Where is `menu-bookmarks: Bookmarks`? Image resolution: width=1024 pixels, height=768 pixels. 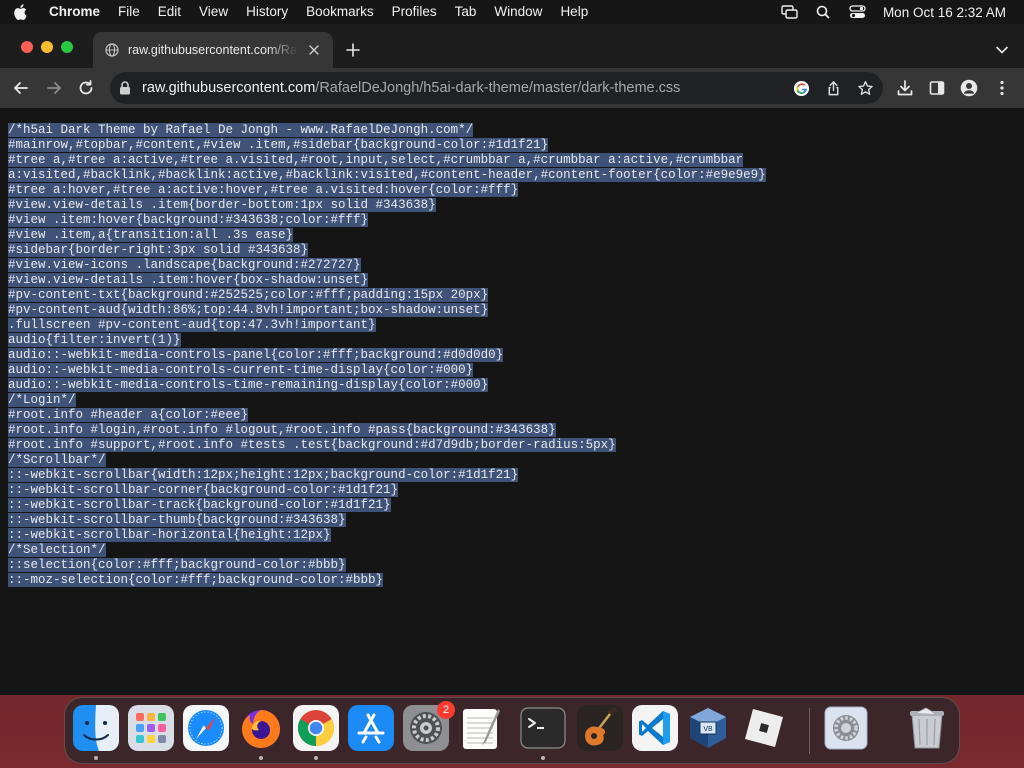
menu-bookmarks: Bookmarks is located at coordinates (340, 12).